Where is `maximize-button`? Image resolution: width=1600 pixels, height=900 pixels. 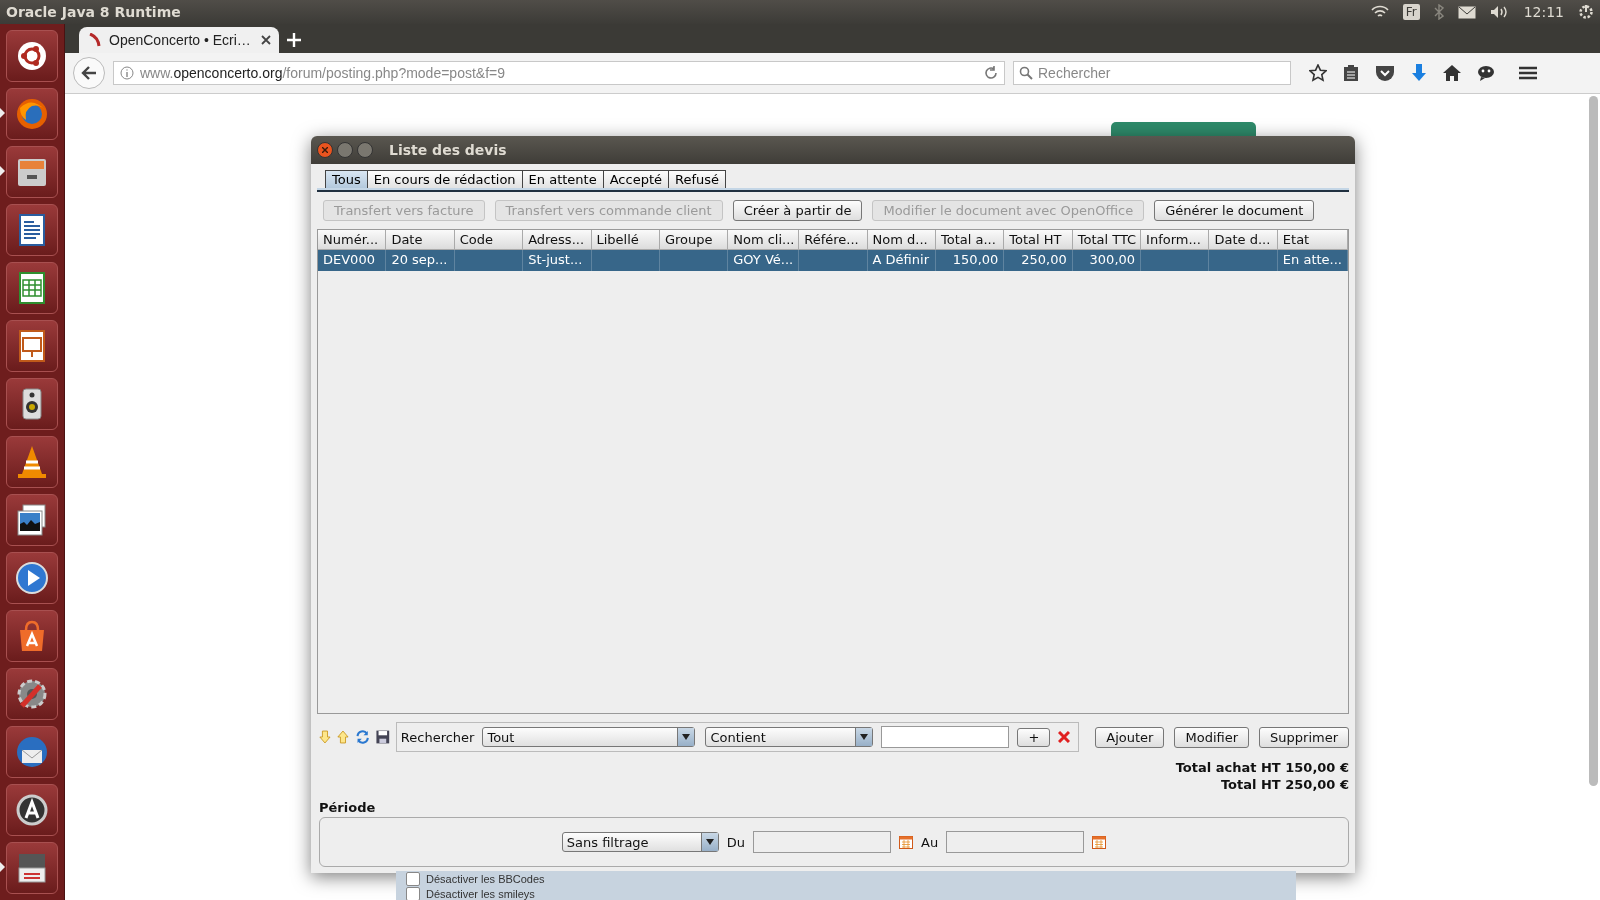
maximize-button is located at coordinates (365, 150).